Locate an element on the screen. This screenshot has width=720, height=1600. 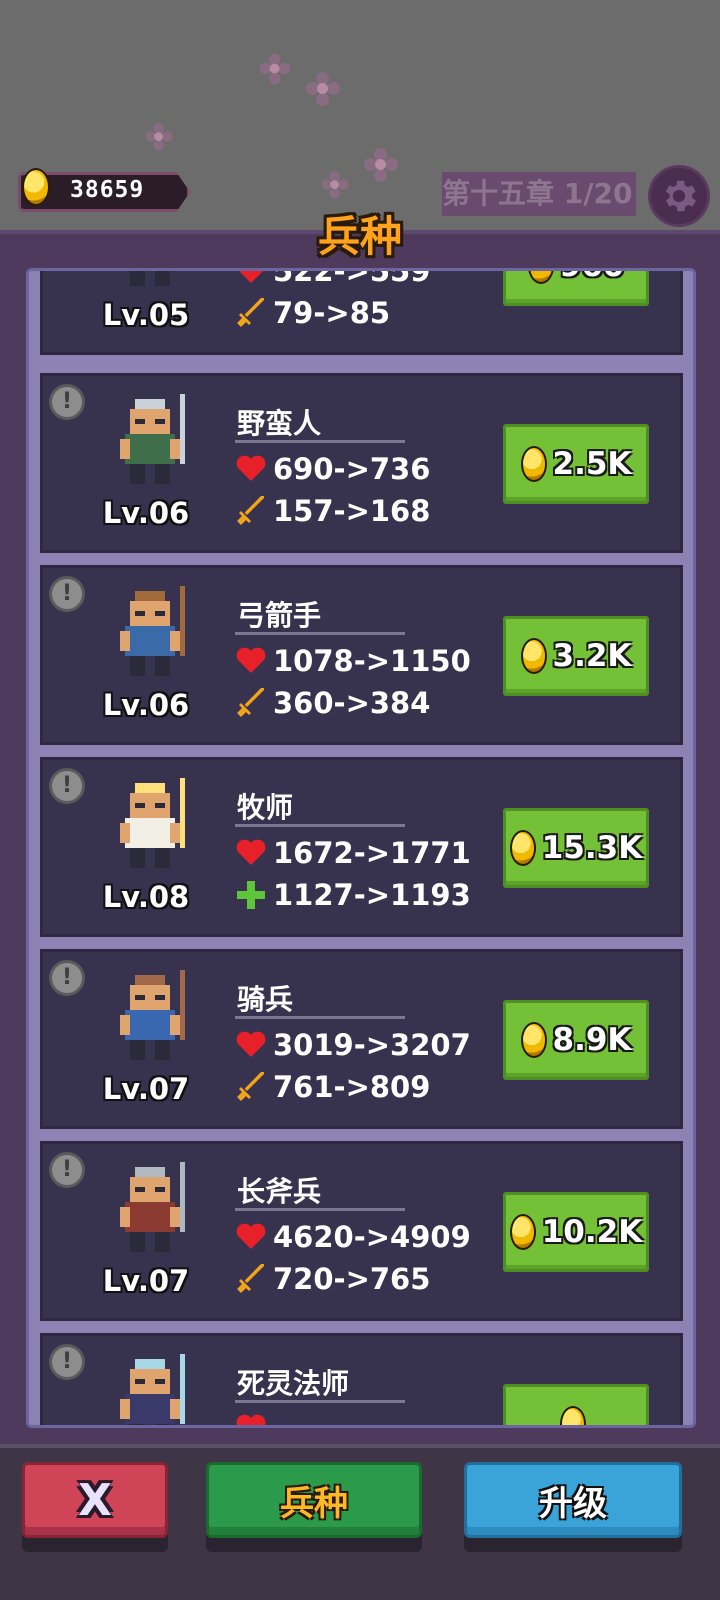
hp-value: 4620->4909 is located at coordinates (372, 1237).